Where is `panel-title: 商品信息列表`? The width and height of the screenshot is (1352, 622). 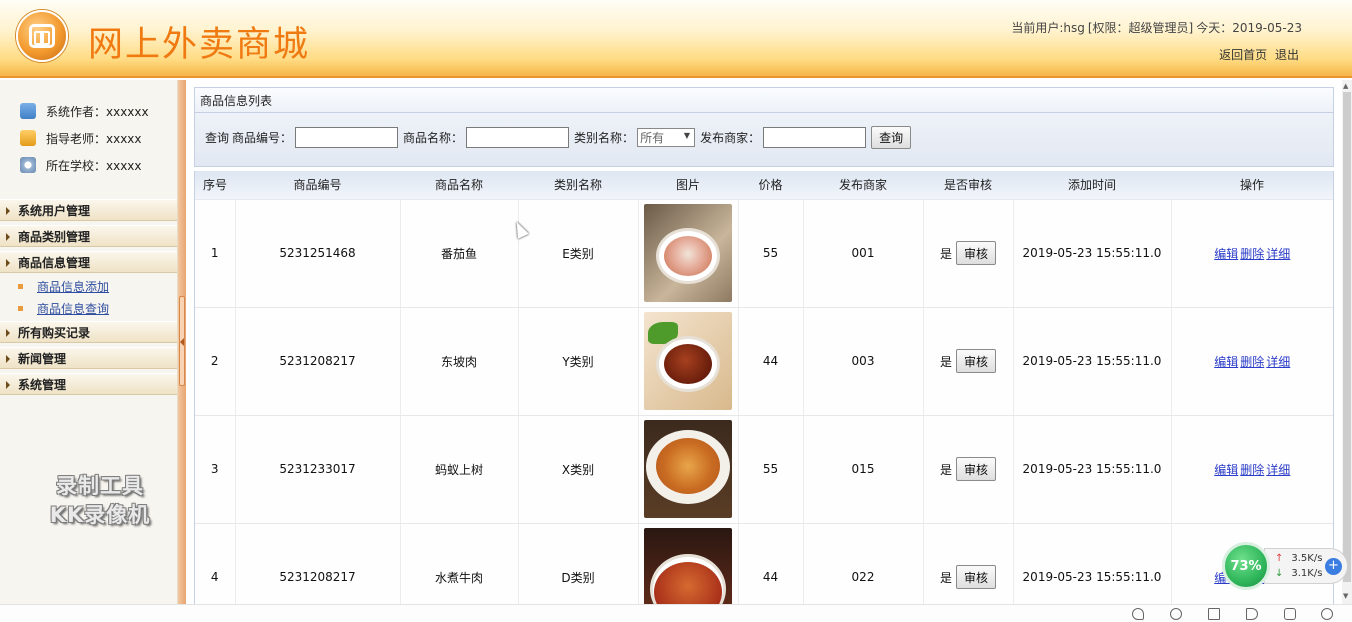
panel-title: 商品信息列表 is located at coordinates (764, 100).